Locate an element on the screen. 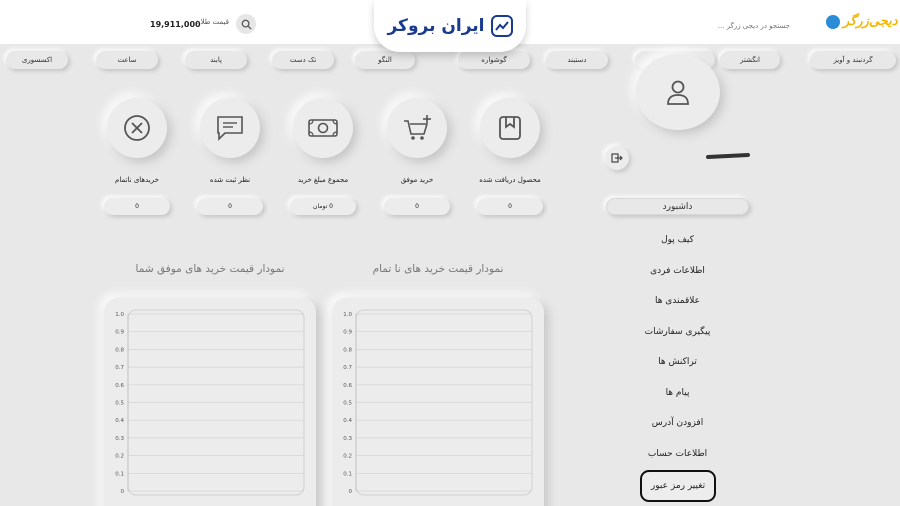 Image resolution: width=900 pixels, height=506 pixels. stat-total-icon-button is located at coordinates (323, 128).